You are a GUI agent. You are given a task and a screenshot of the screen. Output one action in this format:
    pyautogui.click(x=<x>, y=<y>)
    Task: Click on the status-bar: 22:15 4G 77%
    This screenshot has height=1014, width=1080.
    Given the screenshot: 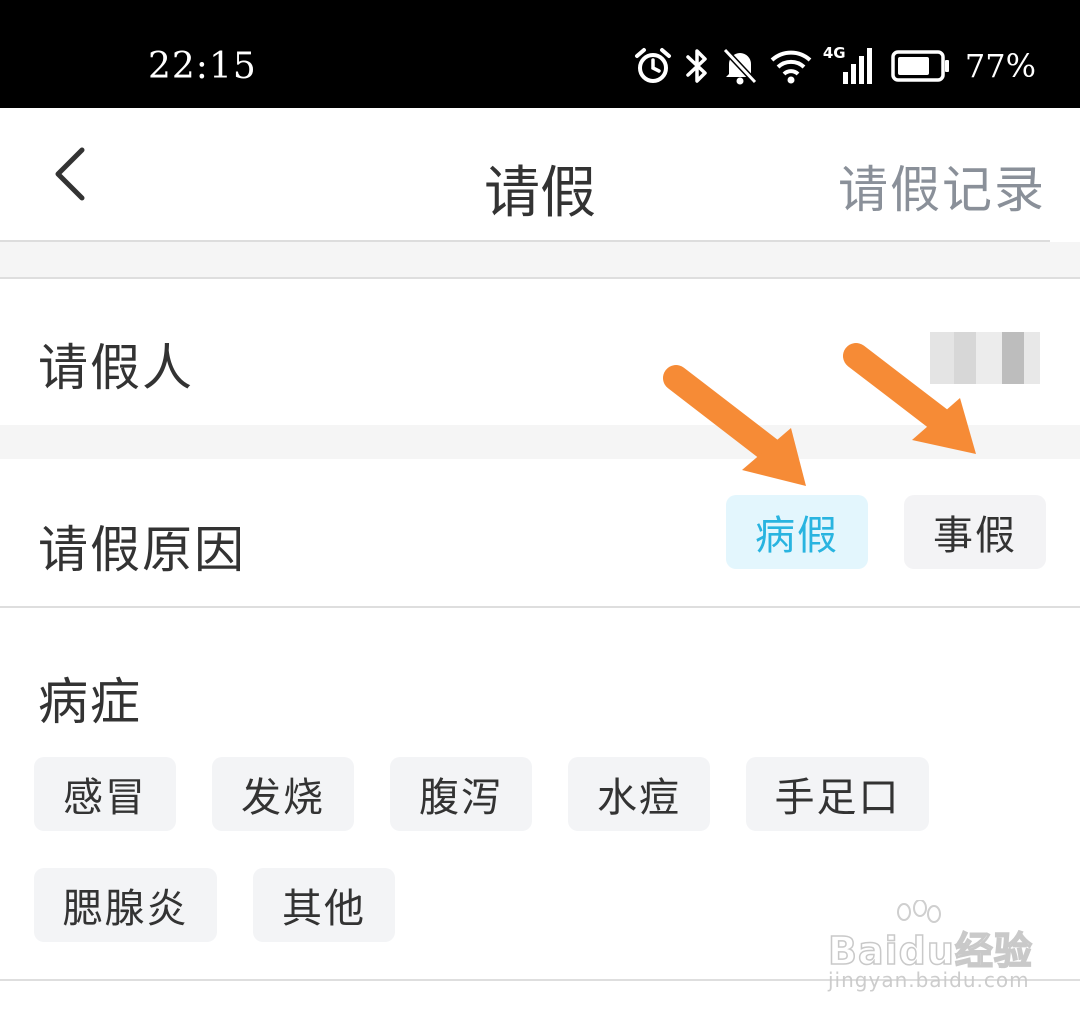 What is the action you would take?
    pyautogui.click(x=540, y=54)
    